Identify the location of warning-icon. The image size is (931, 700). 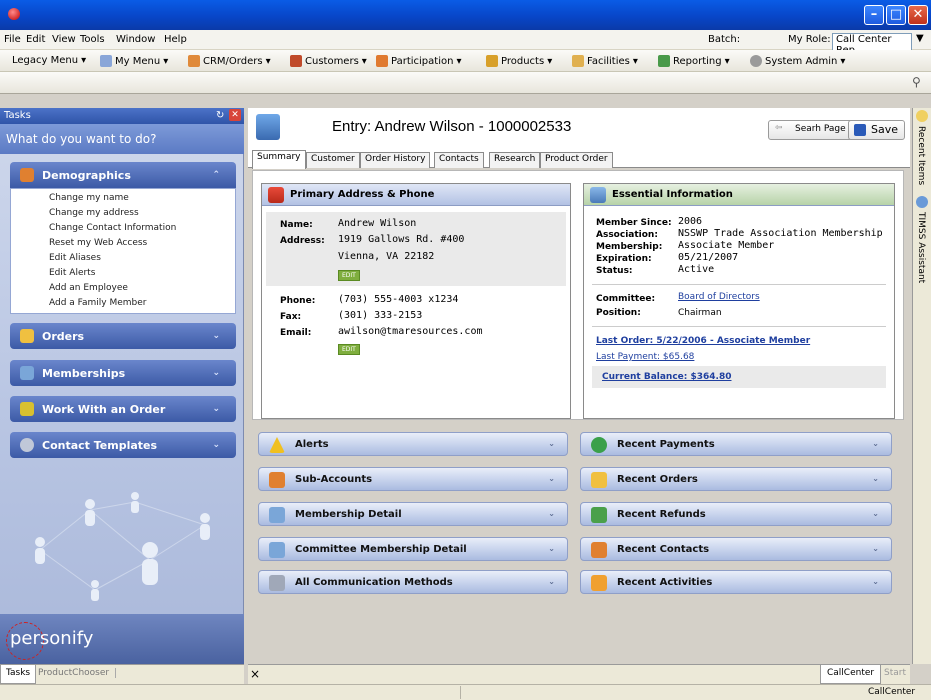
(277, 445).